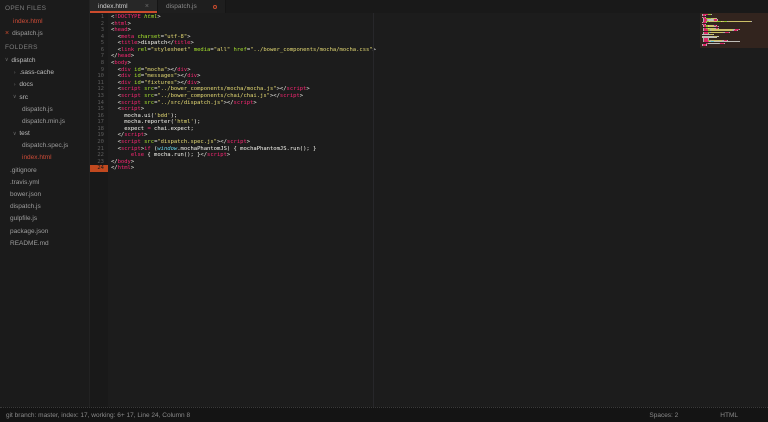 The image size is (768, 422). Describe the element at coordinates (44, 146) in the screenshot. I see `tree-file-dispatch.spec.js: dispatch.spec.js` at that location.